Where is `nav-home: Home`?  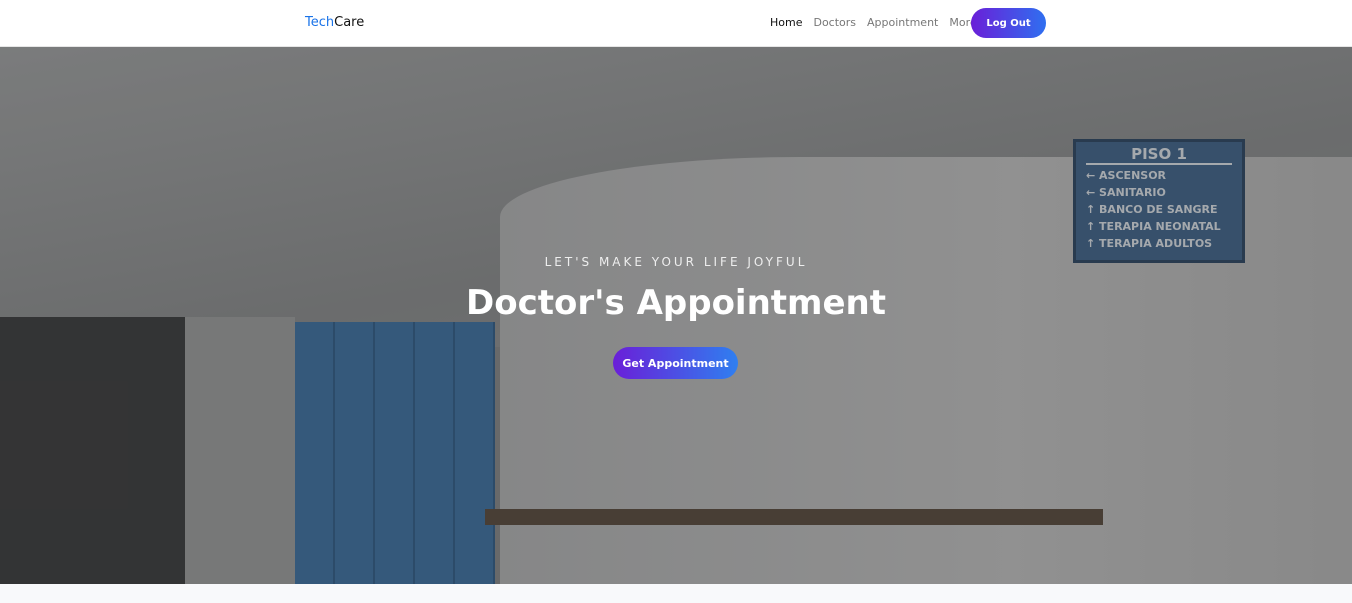 nav-home: Home is located at coordinates (786, 22).